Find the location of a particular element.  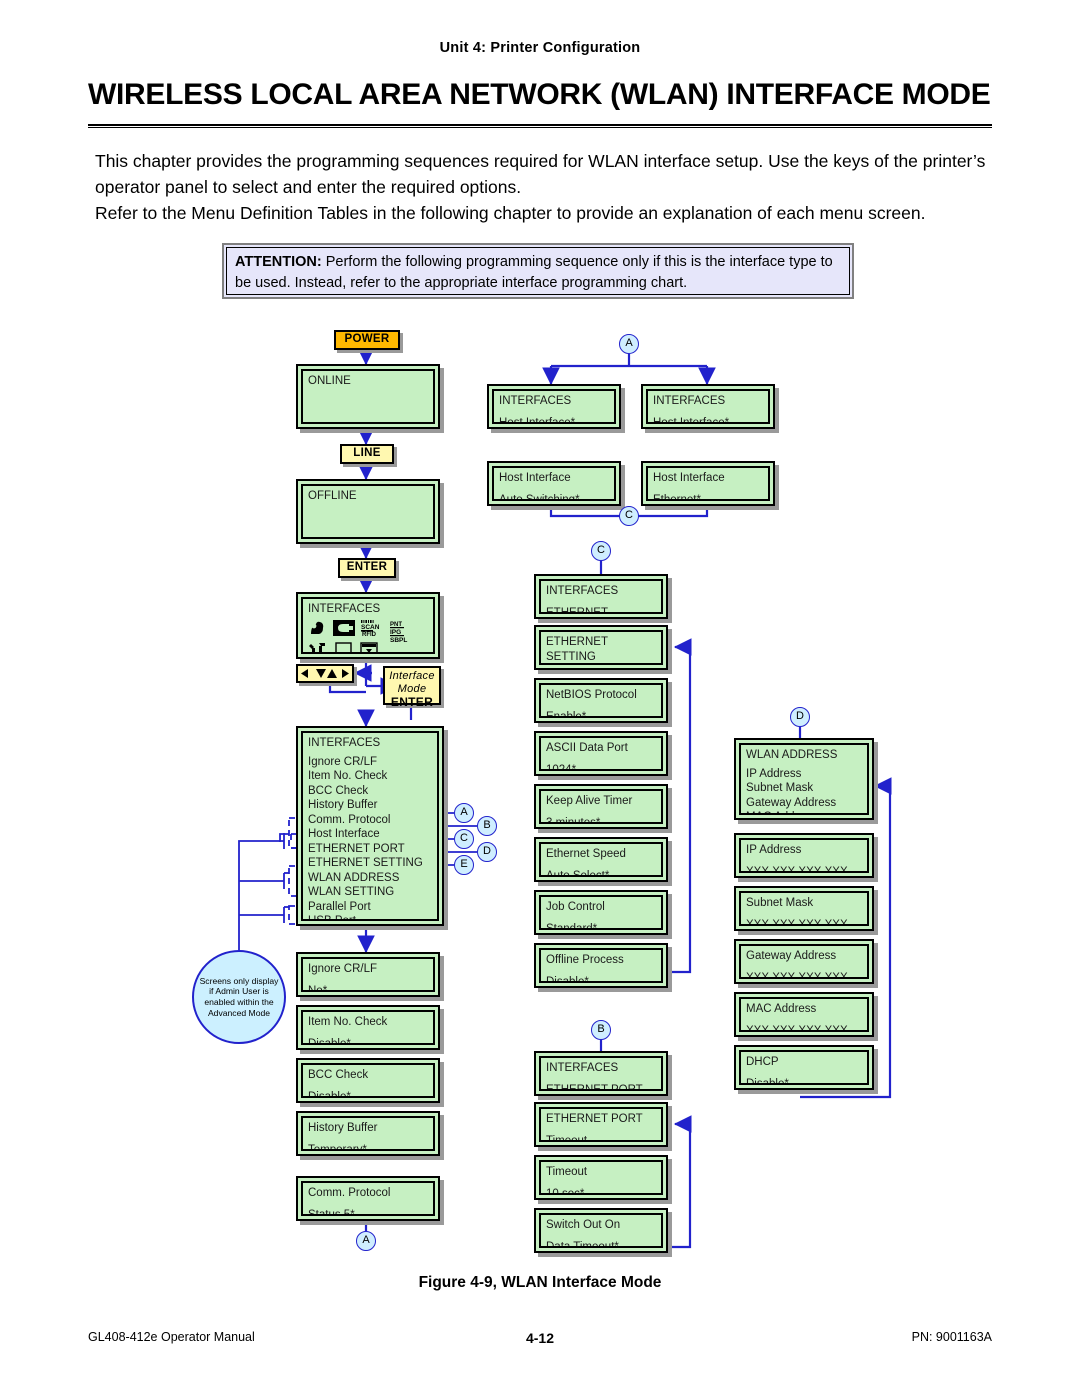

screen-host-b-left-line2: Auto Switching* is located at coordinates (539, 497).